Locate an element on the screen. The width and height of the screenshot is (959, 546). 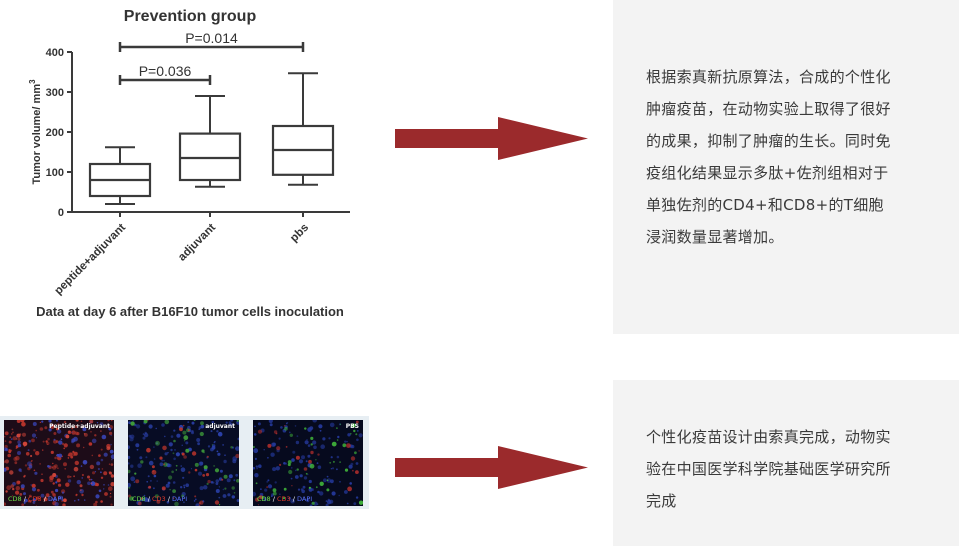
x-tick-label: peptide+adjuvant is located at coordinates (91, 260).